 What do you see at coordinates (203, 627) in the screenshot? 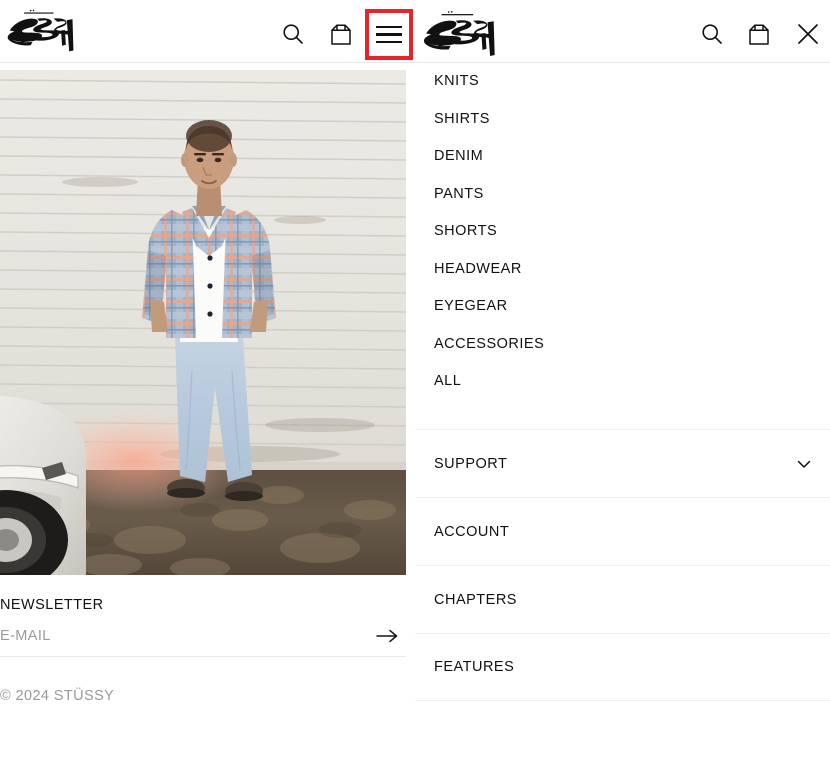
I see `newsletter-signup: NEWSLETTER` at bounding box center [203, 627].